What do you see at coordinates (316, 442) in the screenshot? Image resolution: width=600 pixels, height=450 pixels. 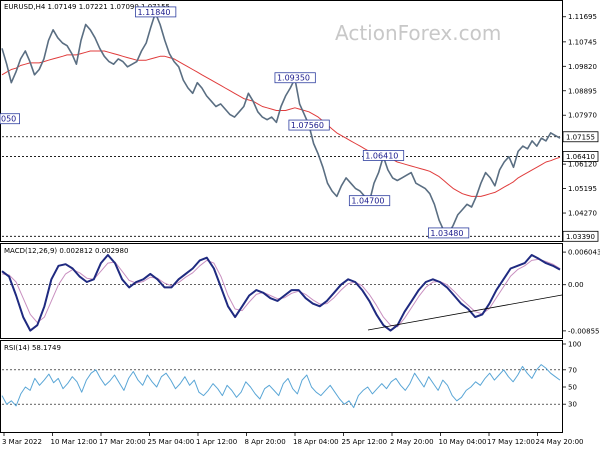 I see `x-tick-label: 18 Apr 04:00` at bounding box center [316, 442].